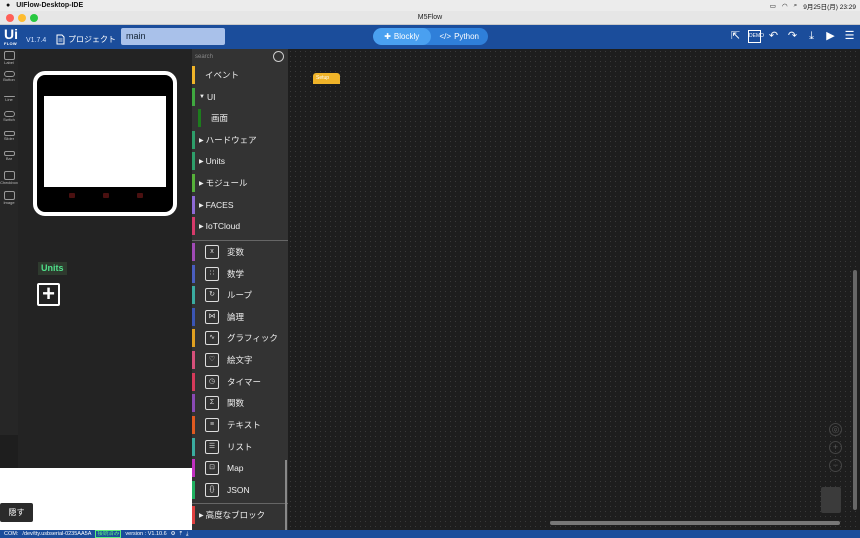 This screenshot has width=860, height=538. Describe the element at coordinates (181, 534) in the screenshot. I see `upload-icon: ⤒` at that location.